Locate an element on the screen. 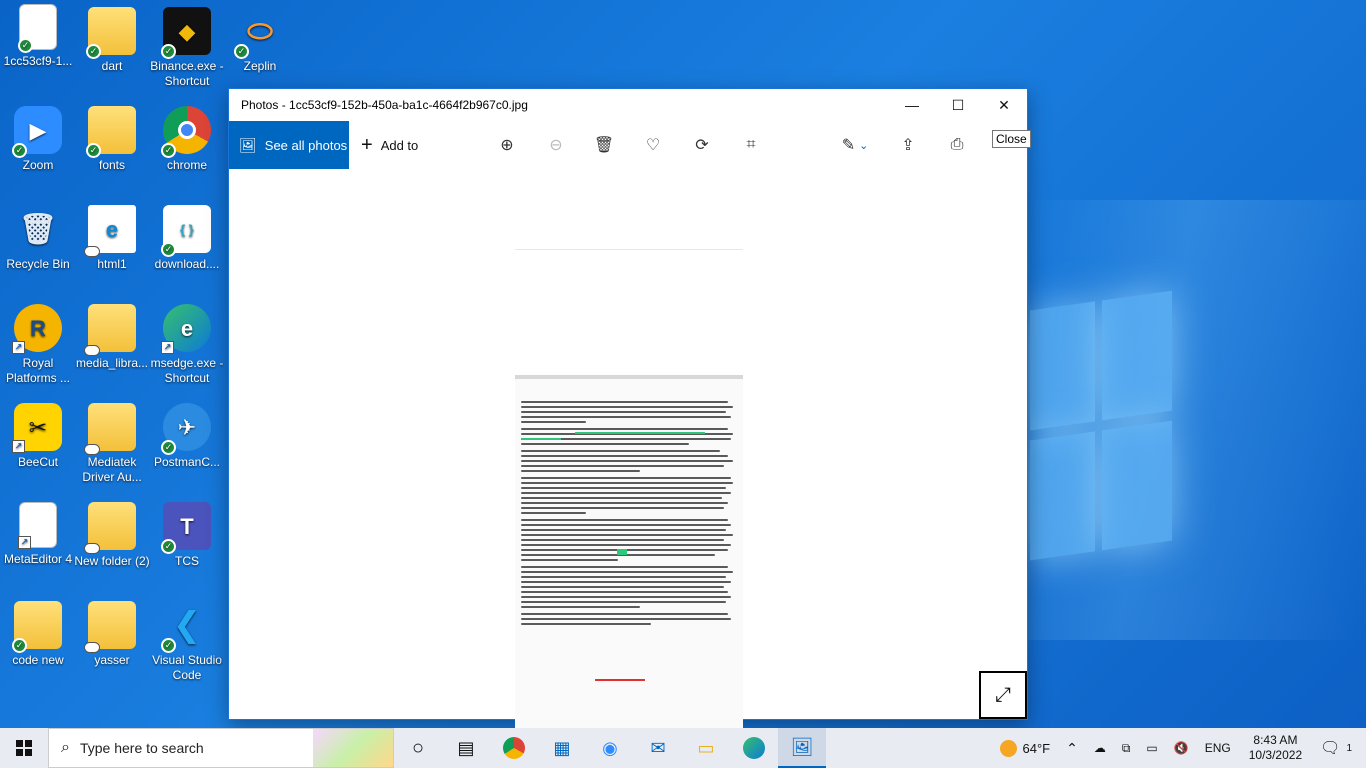 This screenshot has height=768, width=1366. clock-time: 8:43 AM is located at coordinates (1275, 740).